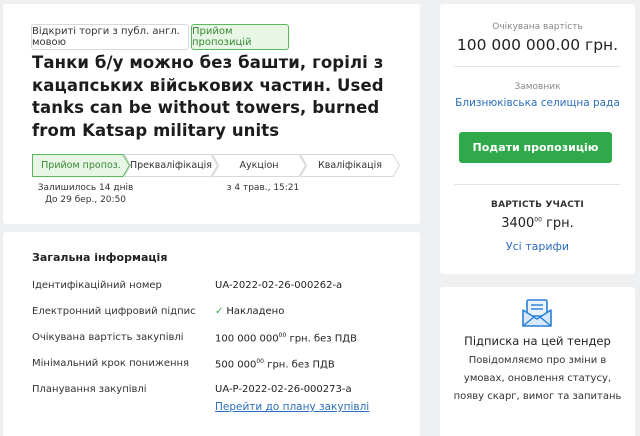 This screenshot has height=436, width=640. I want to click on deadline-date: До 29 бер., 20:50, so click(85, 200).